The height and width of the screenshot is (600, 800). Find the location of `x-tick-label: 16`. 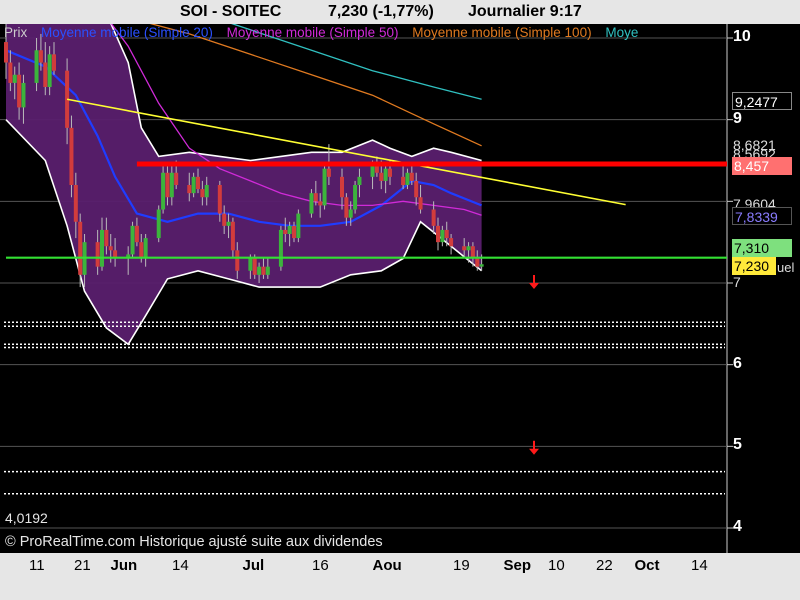

x-tick-label: 16 is located at coordinates (320, 565).